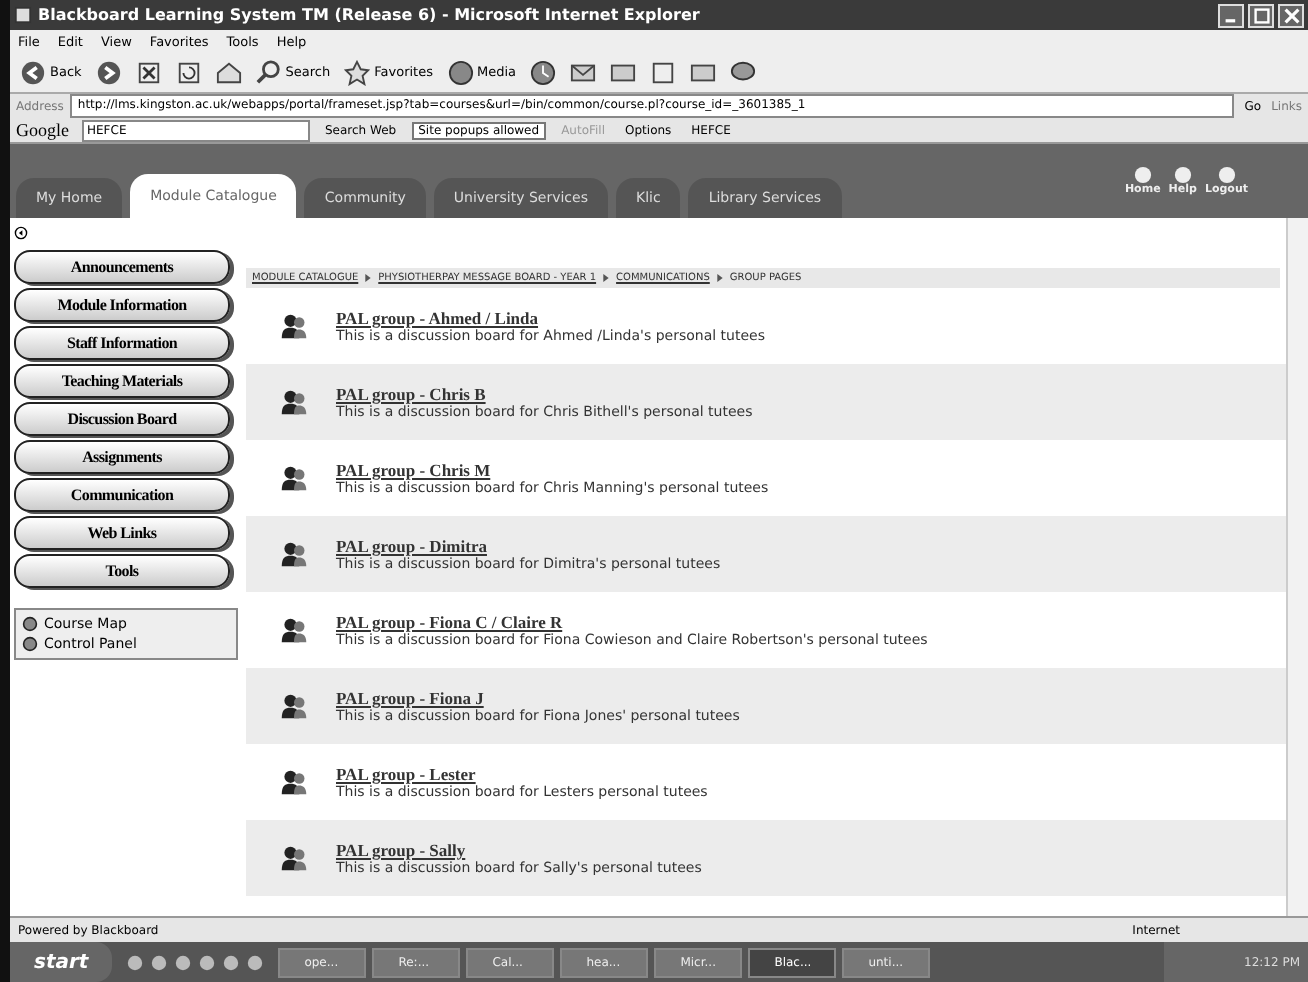 The height and width of the screenshot is (982, 1308). Describe the element at coordinates (33, 72) in the screenshot. I see `back-icon` at that location.